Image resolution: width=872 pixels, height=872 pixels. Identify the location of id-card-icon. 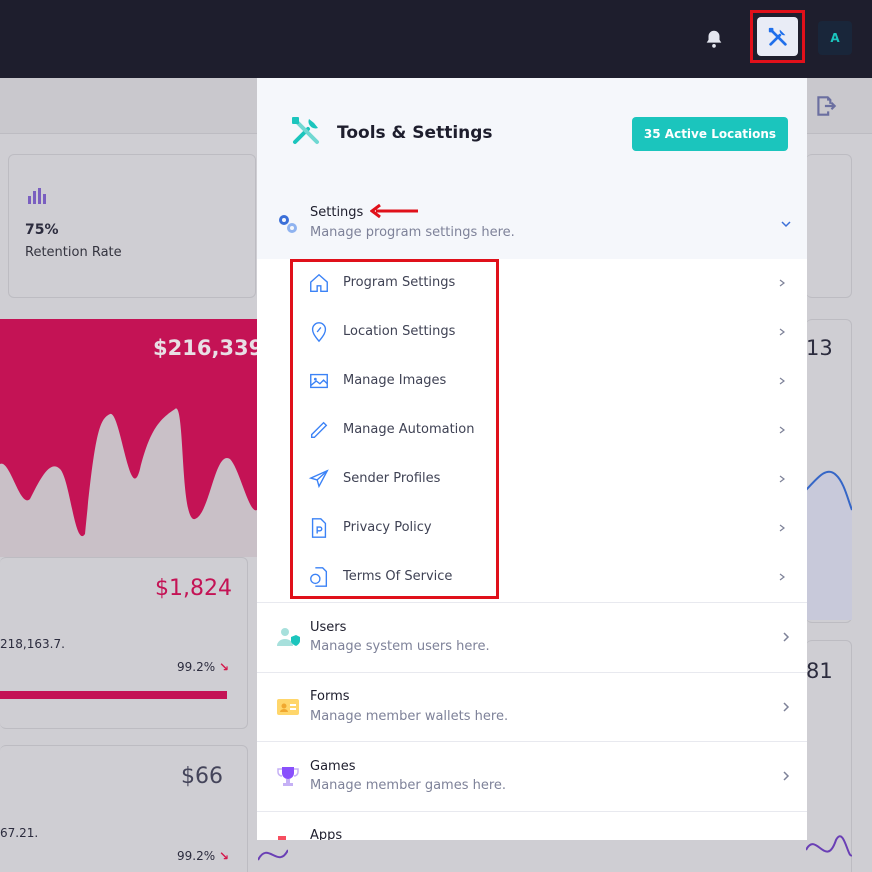
(288, 707).